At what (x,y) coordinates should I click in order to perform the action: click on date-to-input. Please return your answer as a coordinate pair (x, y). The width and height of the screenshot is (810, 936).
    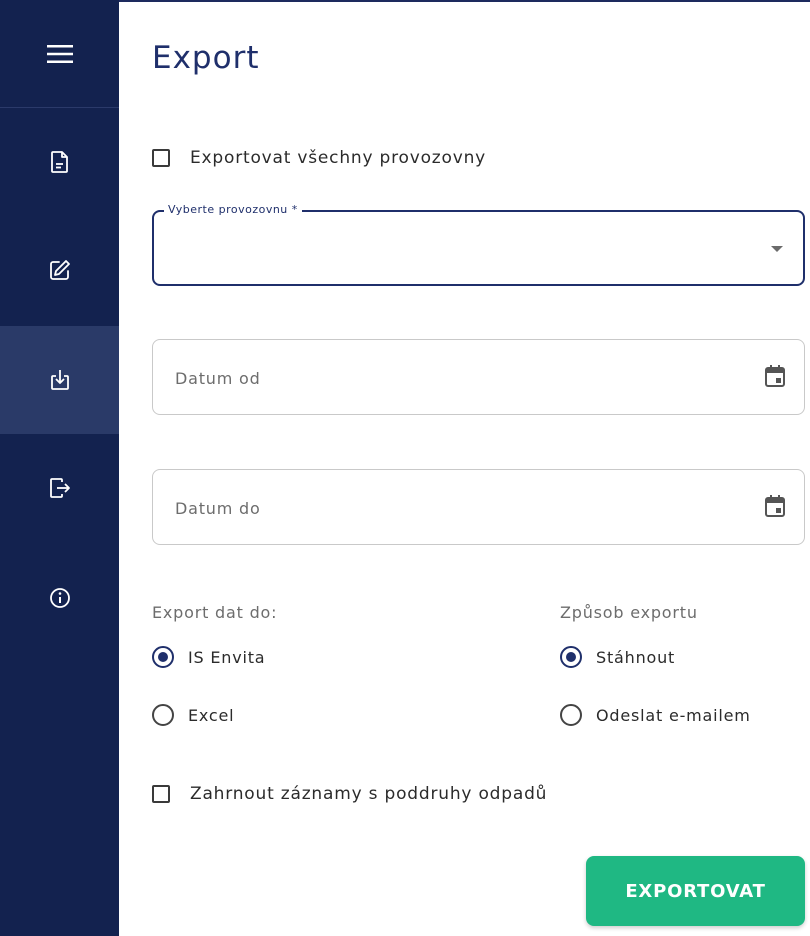
    Looking at the image, I should click on (455, 508).